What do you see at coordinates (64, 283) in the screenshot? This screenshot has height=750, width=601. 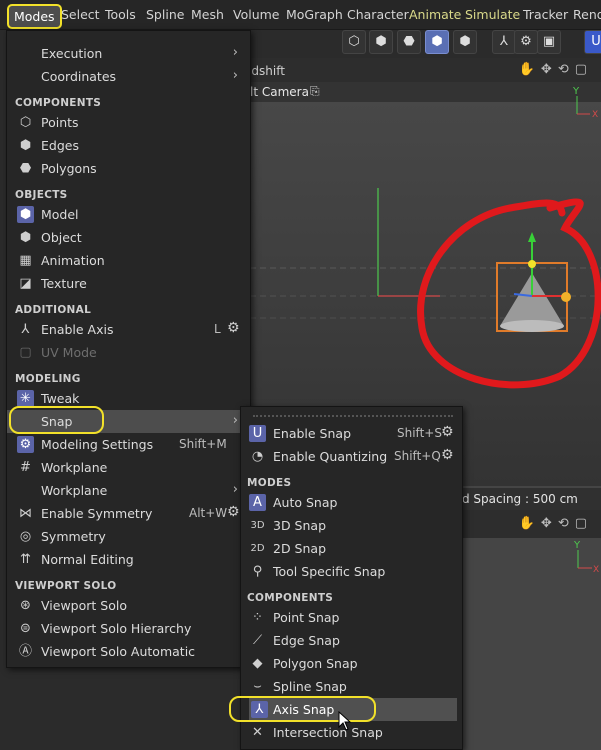 I see `texture-label: Texture` at bounding box center [64, 283].